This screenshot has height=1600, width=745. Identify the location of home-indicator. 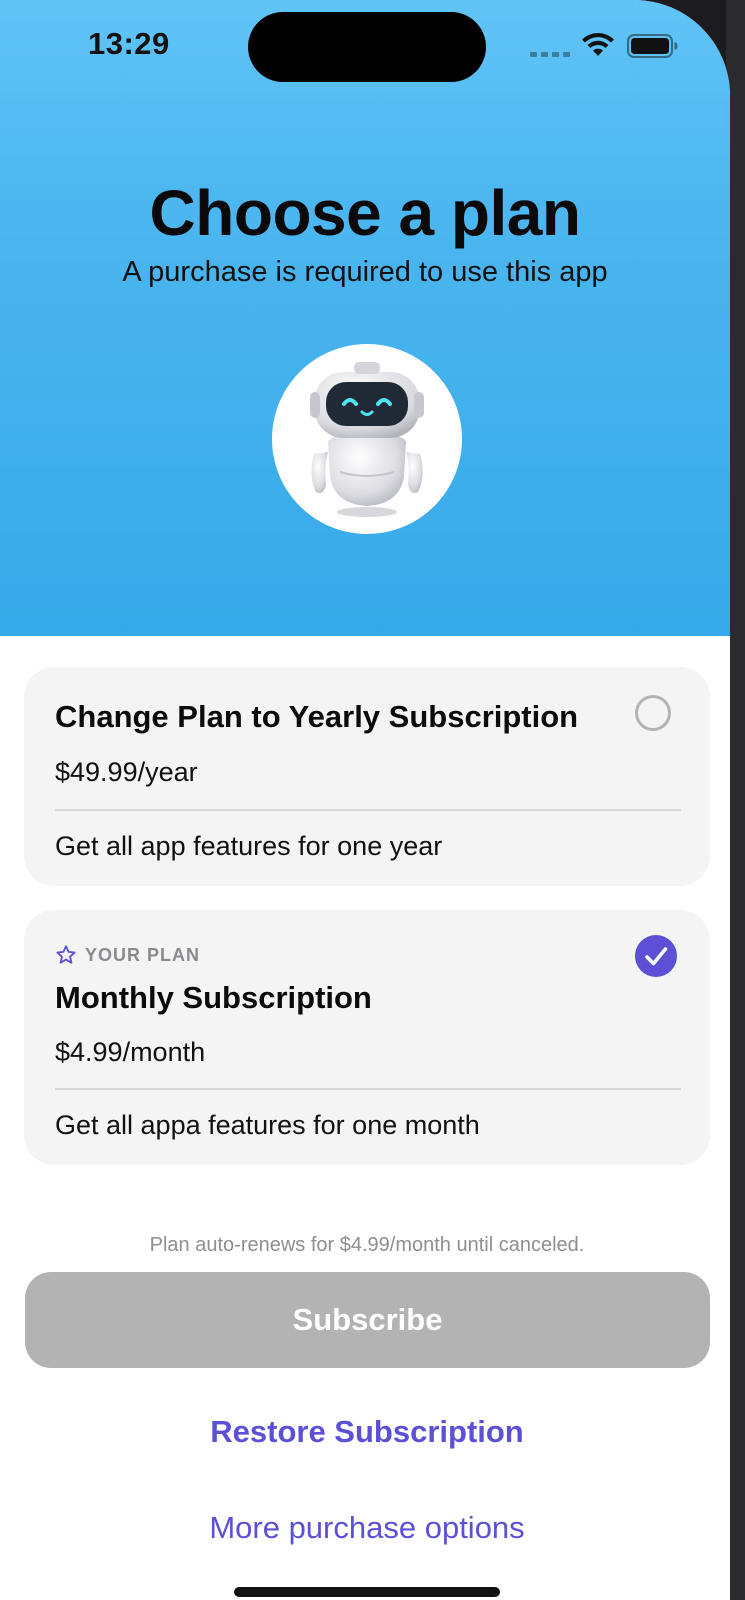
(367, 1592).